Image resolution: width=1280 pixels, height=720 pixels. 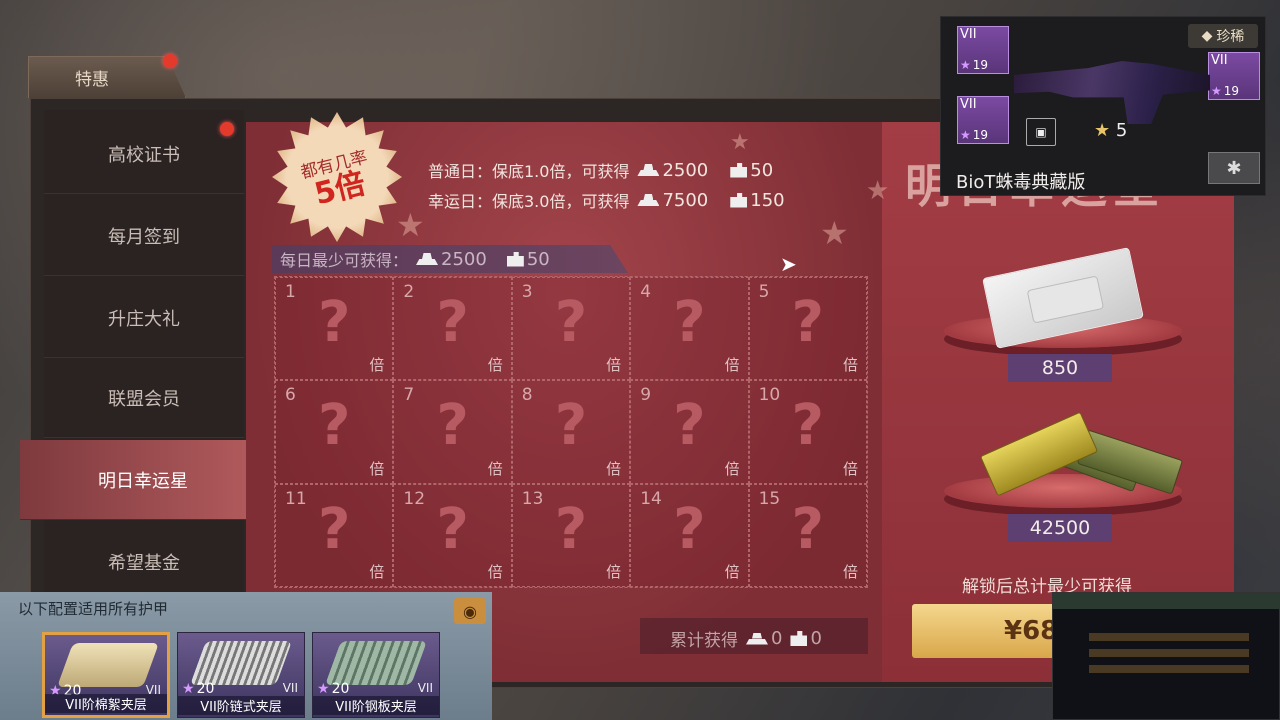 I want to click on armor-item-cotton: ★ 20 VII VII阶棉絮夹层, so click(x=106, y=675).